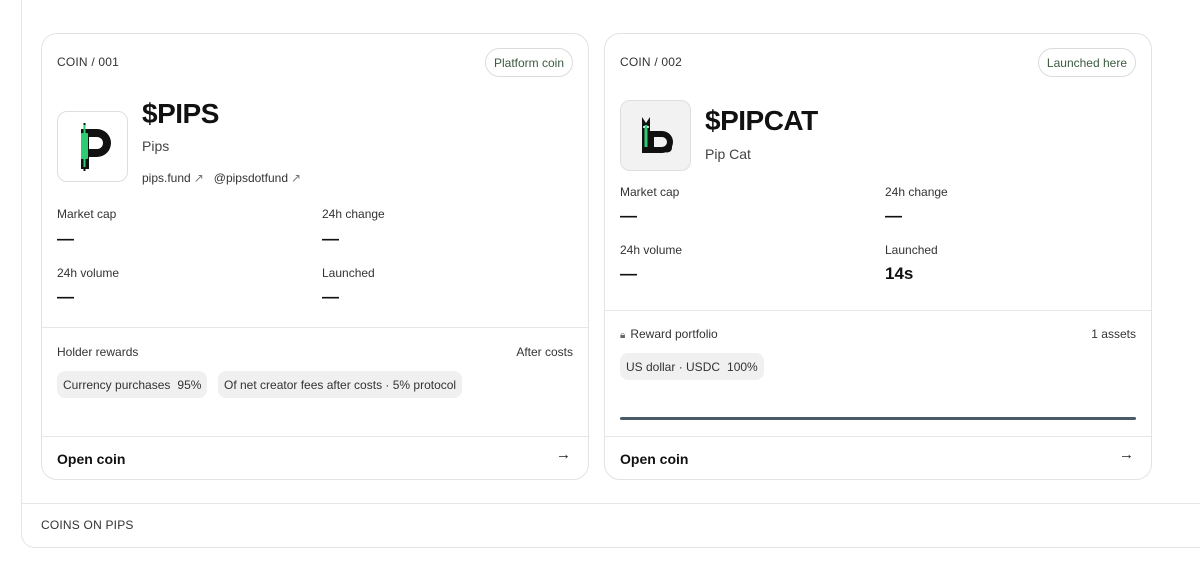  Describe the element at coordinates (87, 525) in the screenshot. I see `coins-on-pips-label: COINS ON PIPS` at that location.